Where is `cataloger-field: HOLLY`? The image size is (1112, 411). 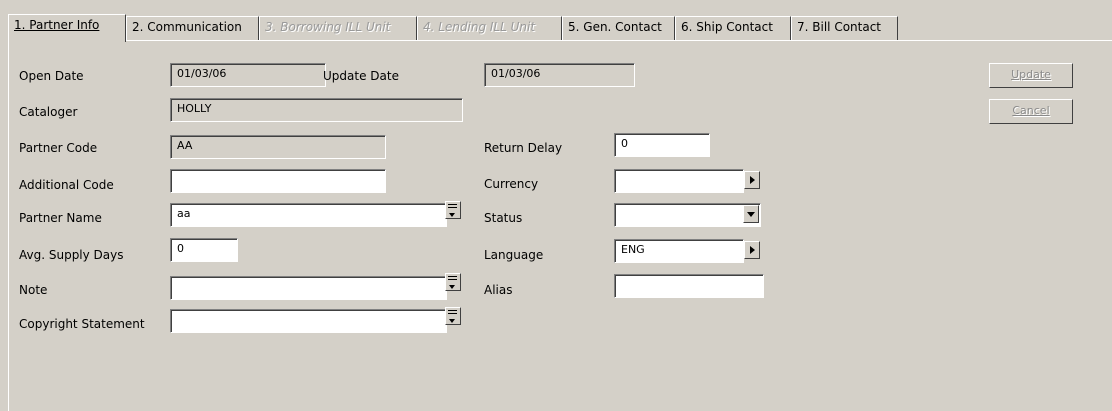 cataloger-field: HOLLY is located at coordinates (316, 110).